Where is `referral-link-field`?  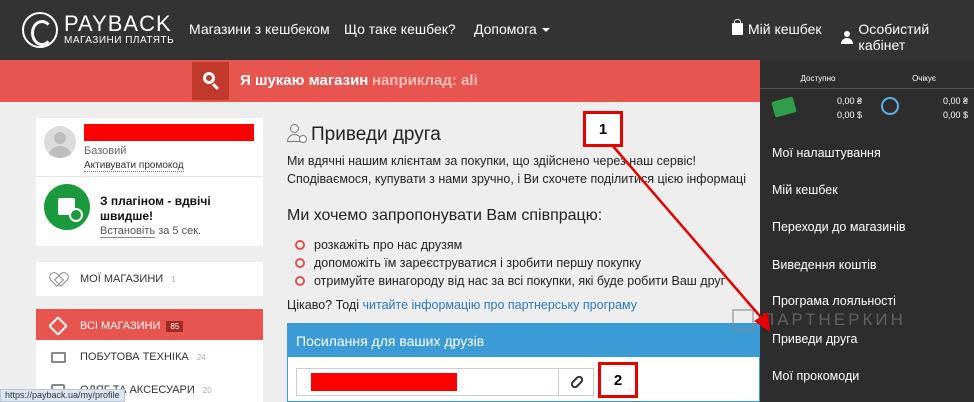 referral-link-field is located at coordinates (445, 382).